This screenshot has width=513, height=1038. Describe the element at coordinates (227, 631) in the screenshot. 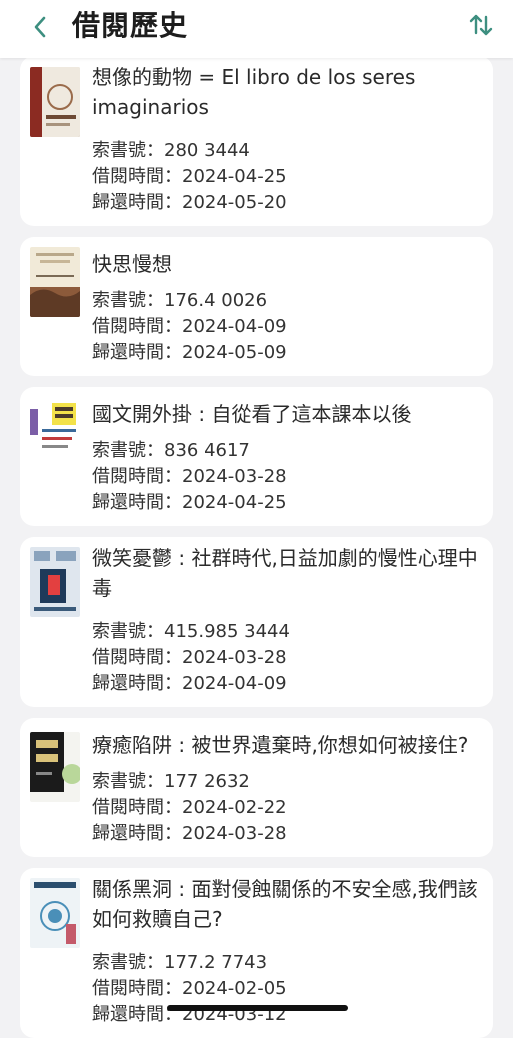

I see `call-number-value: 415.985 3444` at that location.